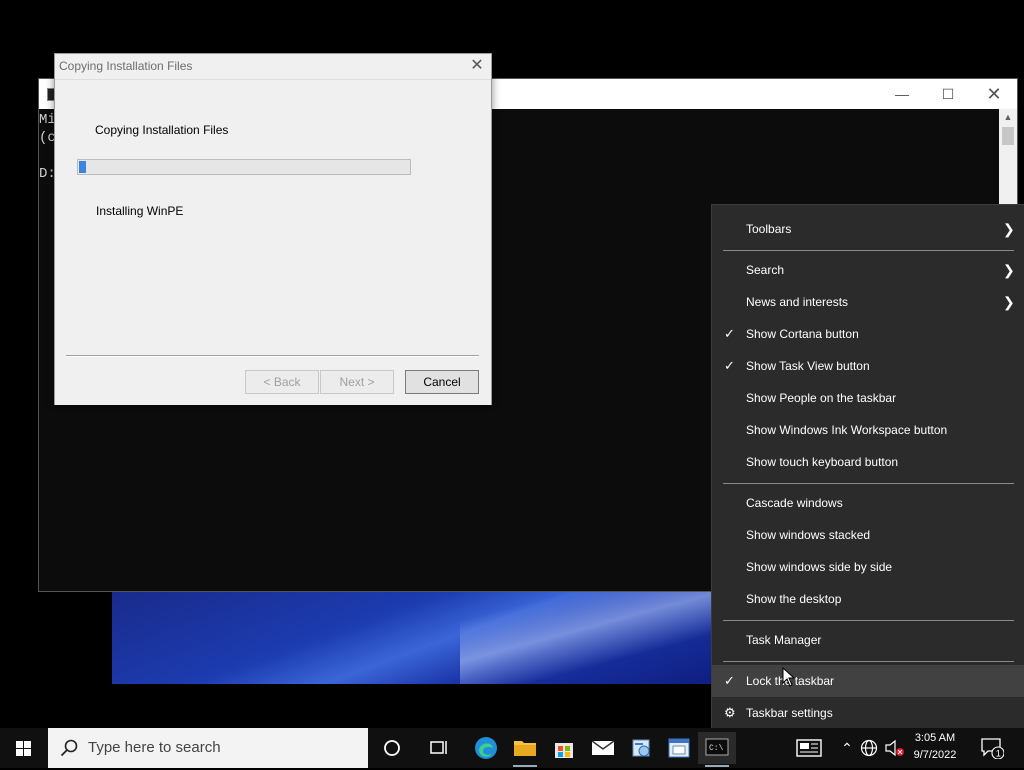 Image resolution: width=1024 pixels, height=770 pixels. I want to click on menu-item-label: Show windows stacked, so click(808, 535).